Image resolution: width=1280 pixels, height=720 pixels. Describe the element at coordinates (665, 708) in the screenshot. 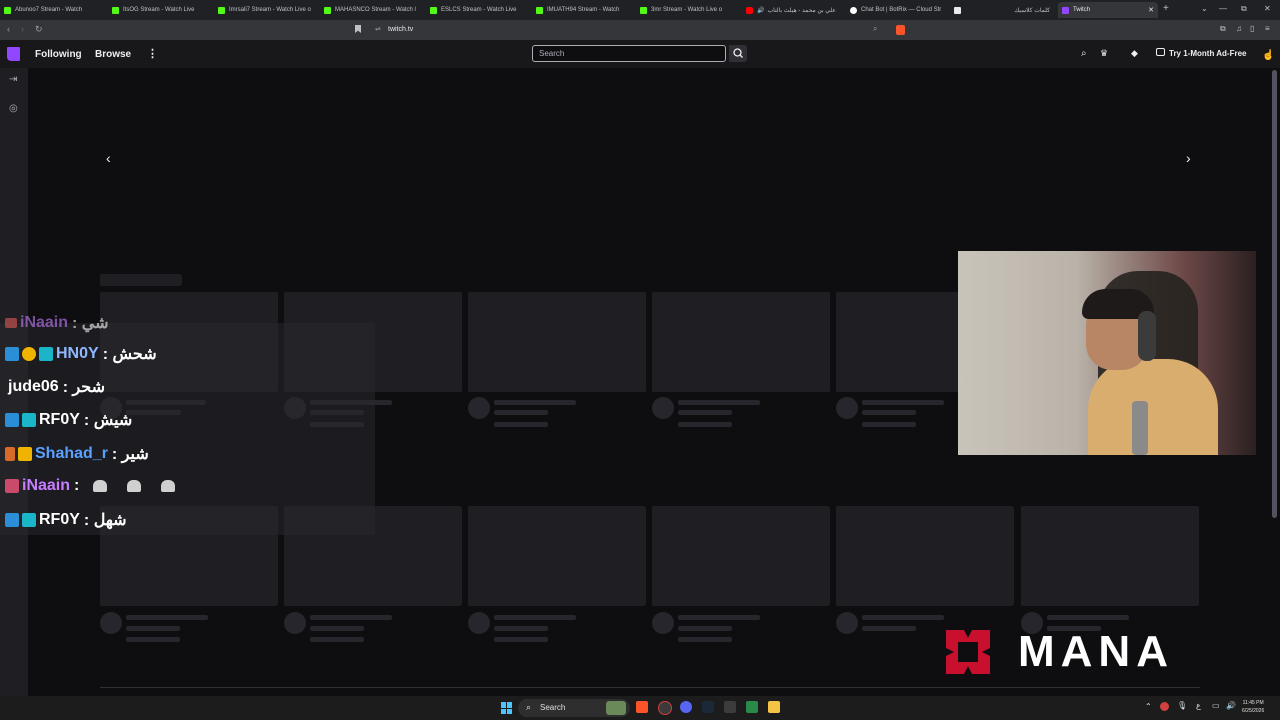

I see `obs-icon` at that location.